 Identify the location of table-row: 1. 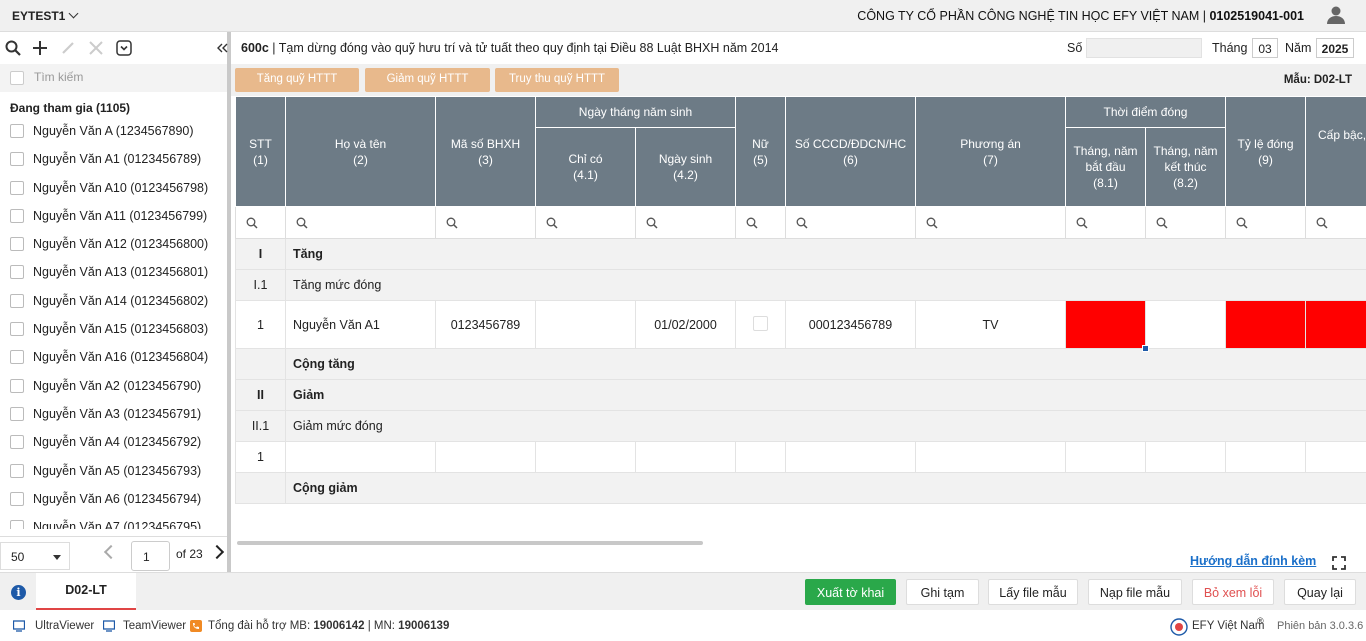
(800, 457).